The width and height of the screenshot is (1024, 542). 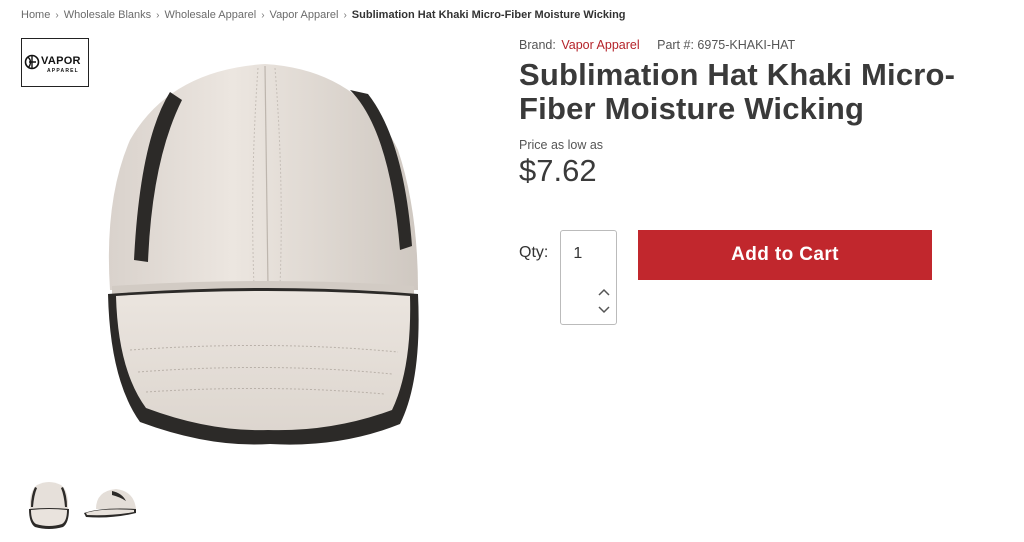 I want to click on product-price: $7.62, so click(x=558, y=170).